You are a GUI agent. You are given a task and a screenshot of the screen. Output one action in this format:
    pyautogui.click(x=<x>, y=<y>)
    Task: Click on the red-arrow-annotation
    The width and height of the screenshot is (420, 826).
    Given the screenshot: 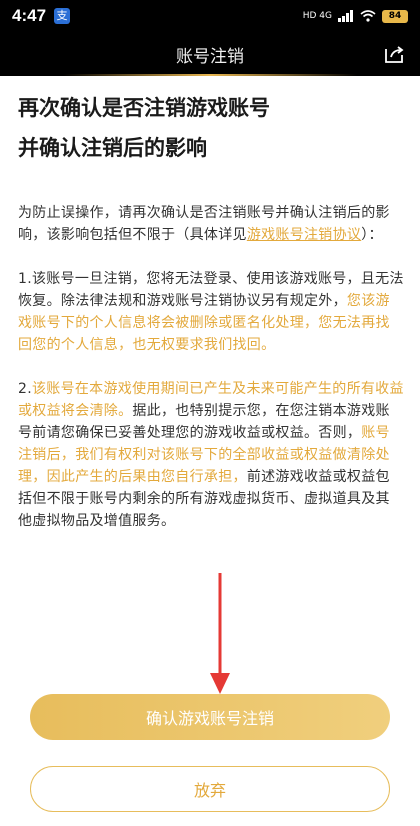 What is the action you would take?
    pyautogui.click(x=220, y=633)
    